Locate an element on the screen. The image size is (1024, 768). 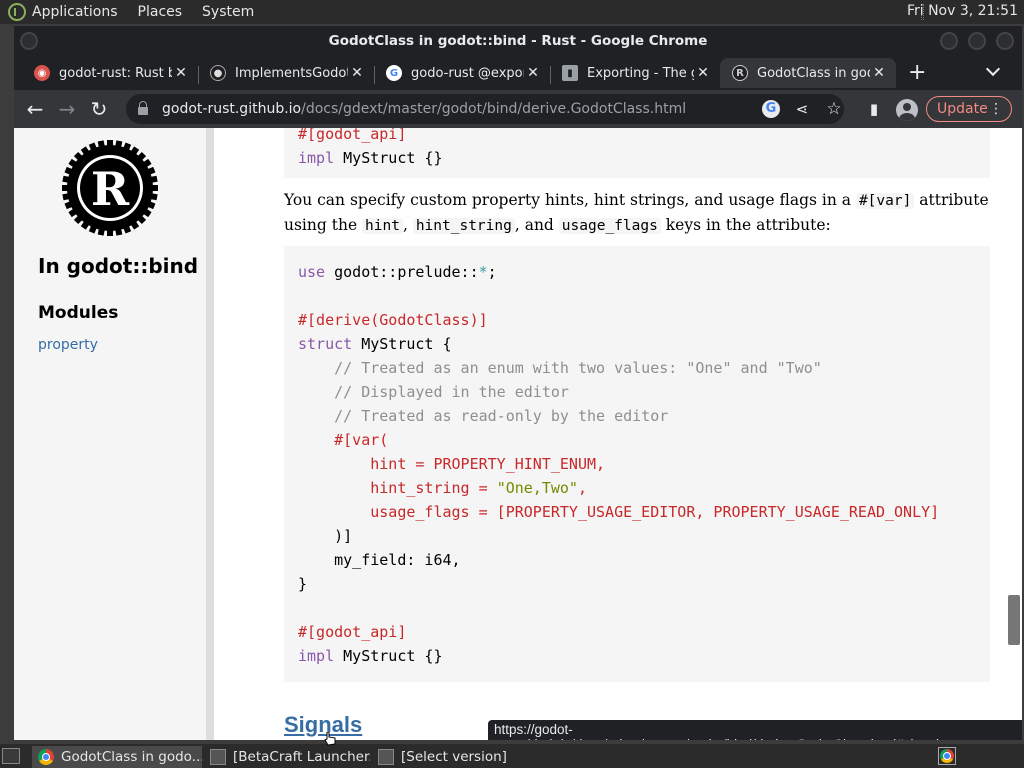
code-block-top: #[godot_api] impl MyStruct {} is located at coordinates (637, 153).